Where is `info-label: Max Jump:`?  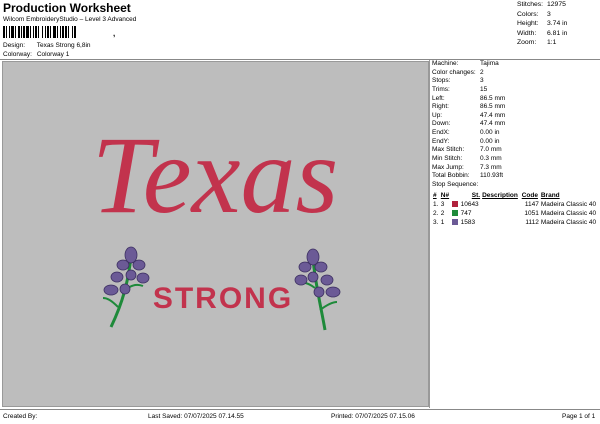
info-label: Max Jump: is located at coordinates (448, 167).